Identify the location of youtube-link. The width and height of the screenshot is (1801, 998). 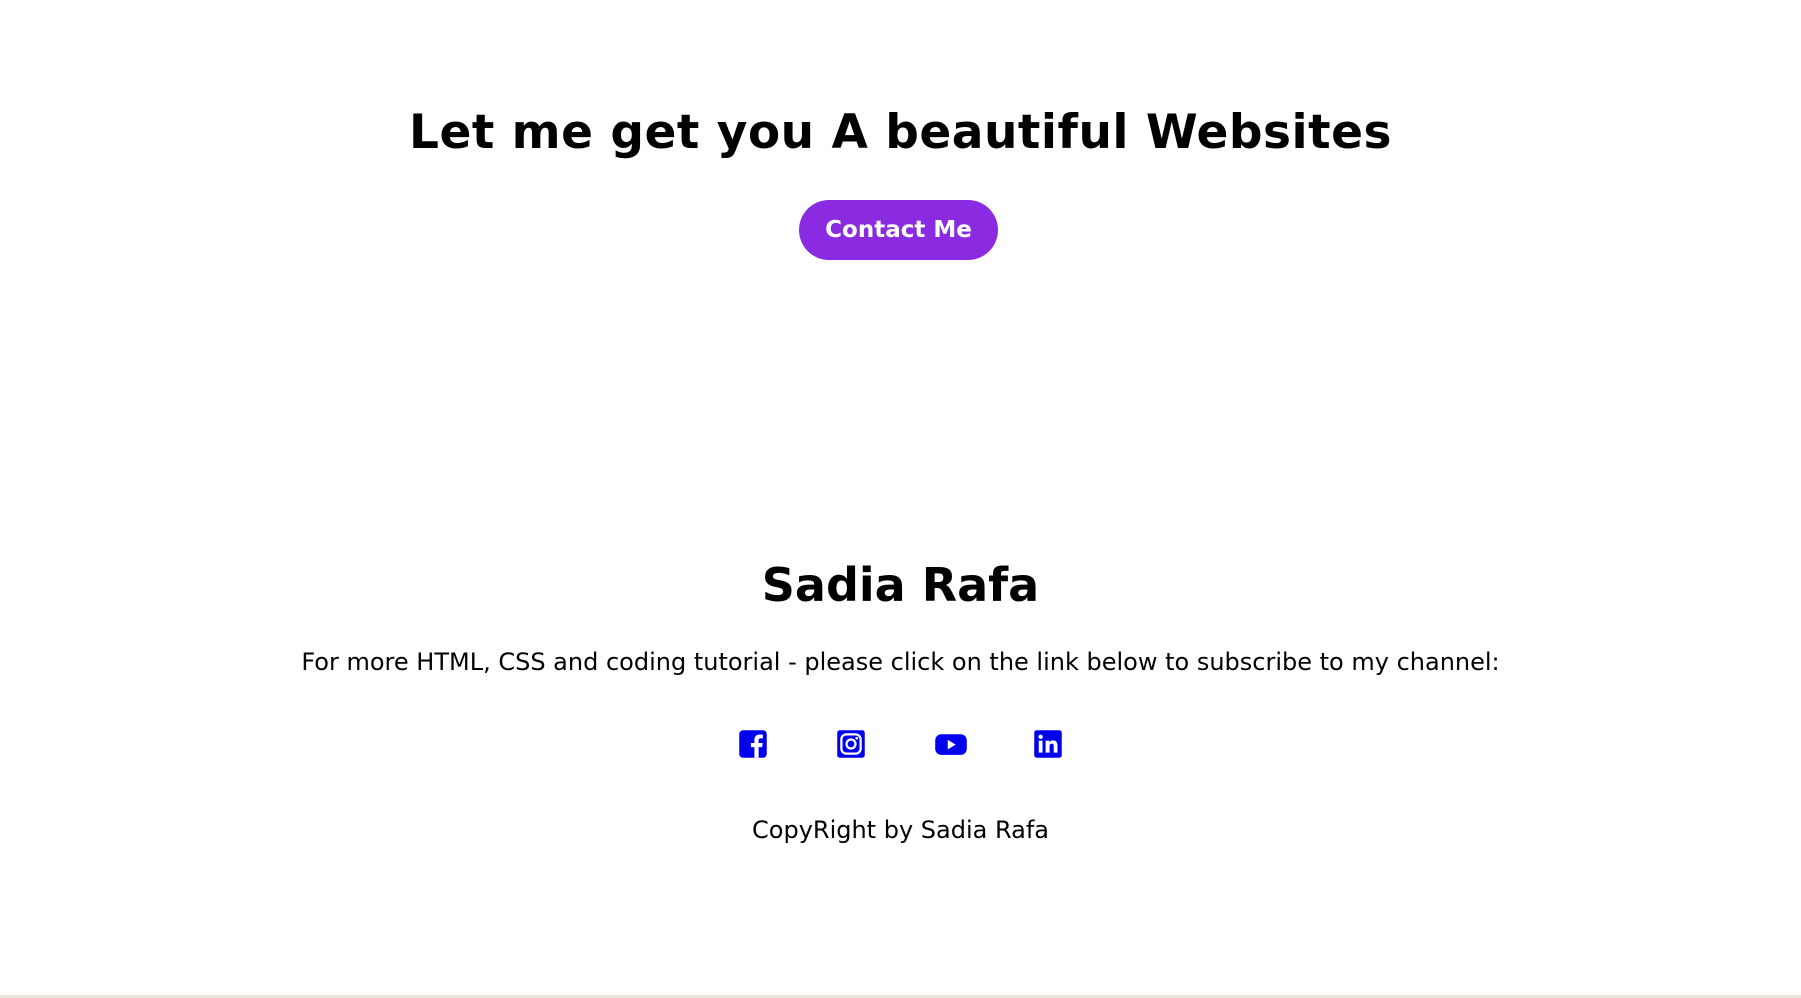
(951, 744).